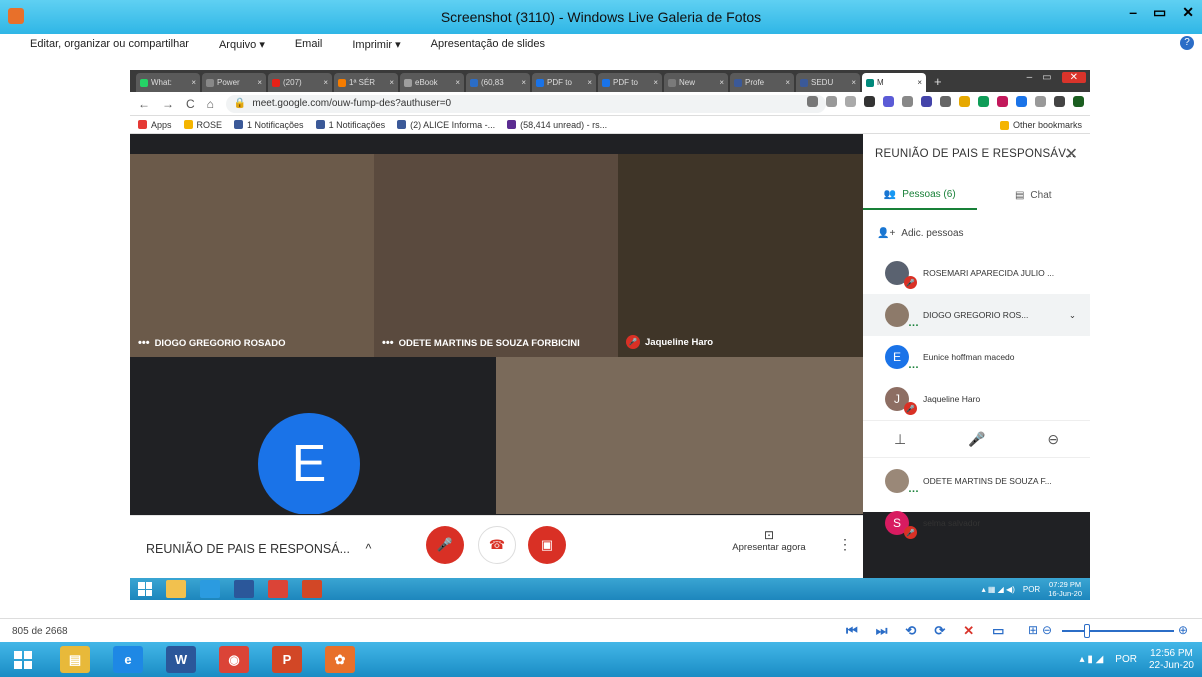 The height and width of the screenshot is (677, 1202). I want to click on zoom-out-icon: ⊖, so click(1047, 630).